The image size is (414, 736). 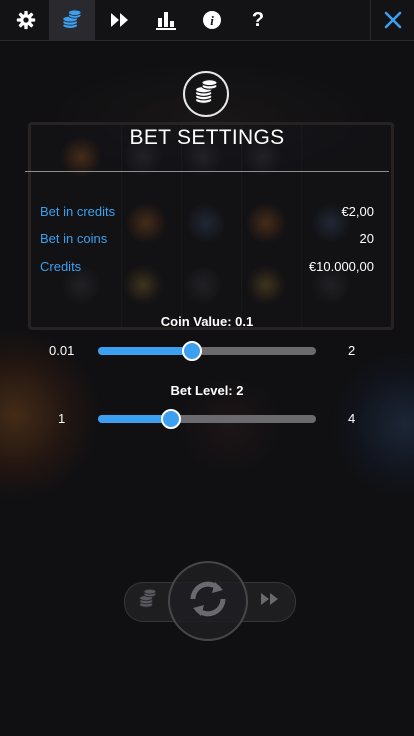 I want to click on bet-level-min: 1, so click(x=62, y=418).